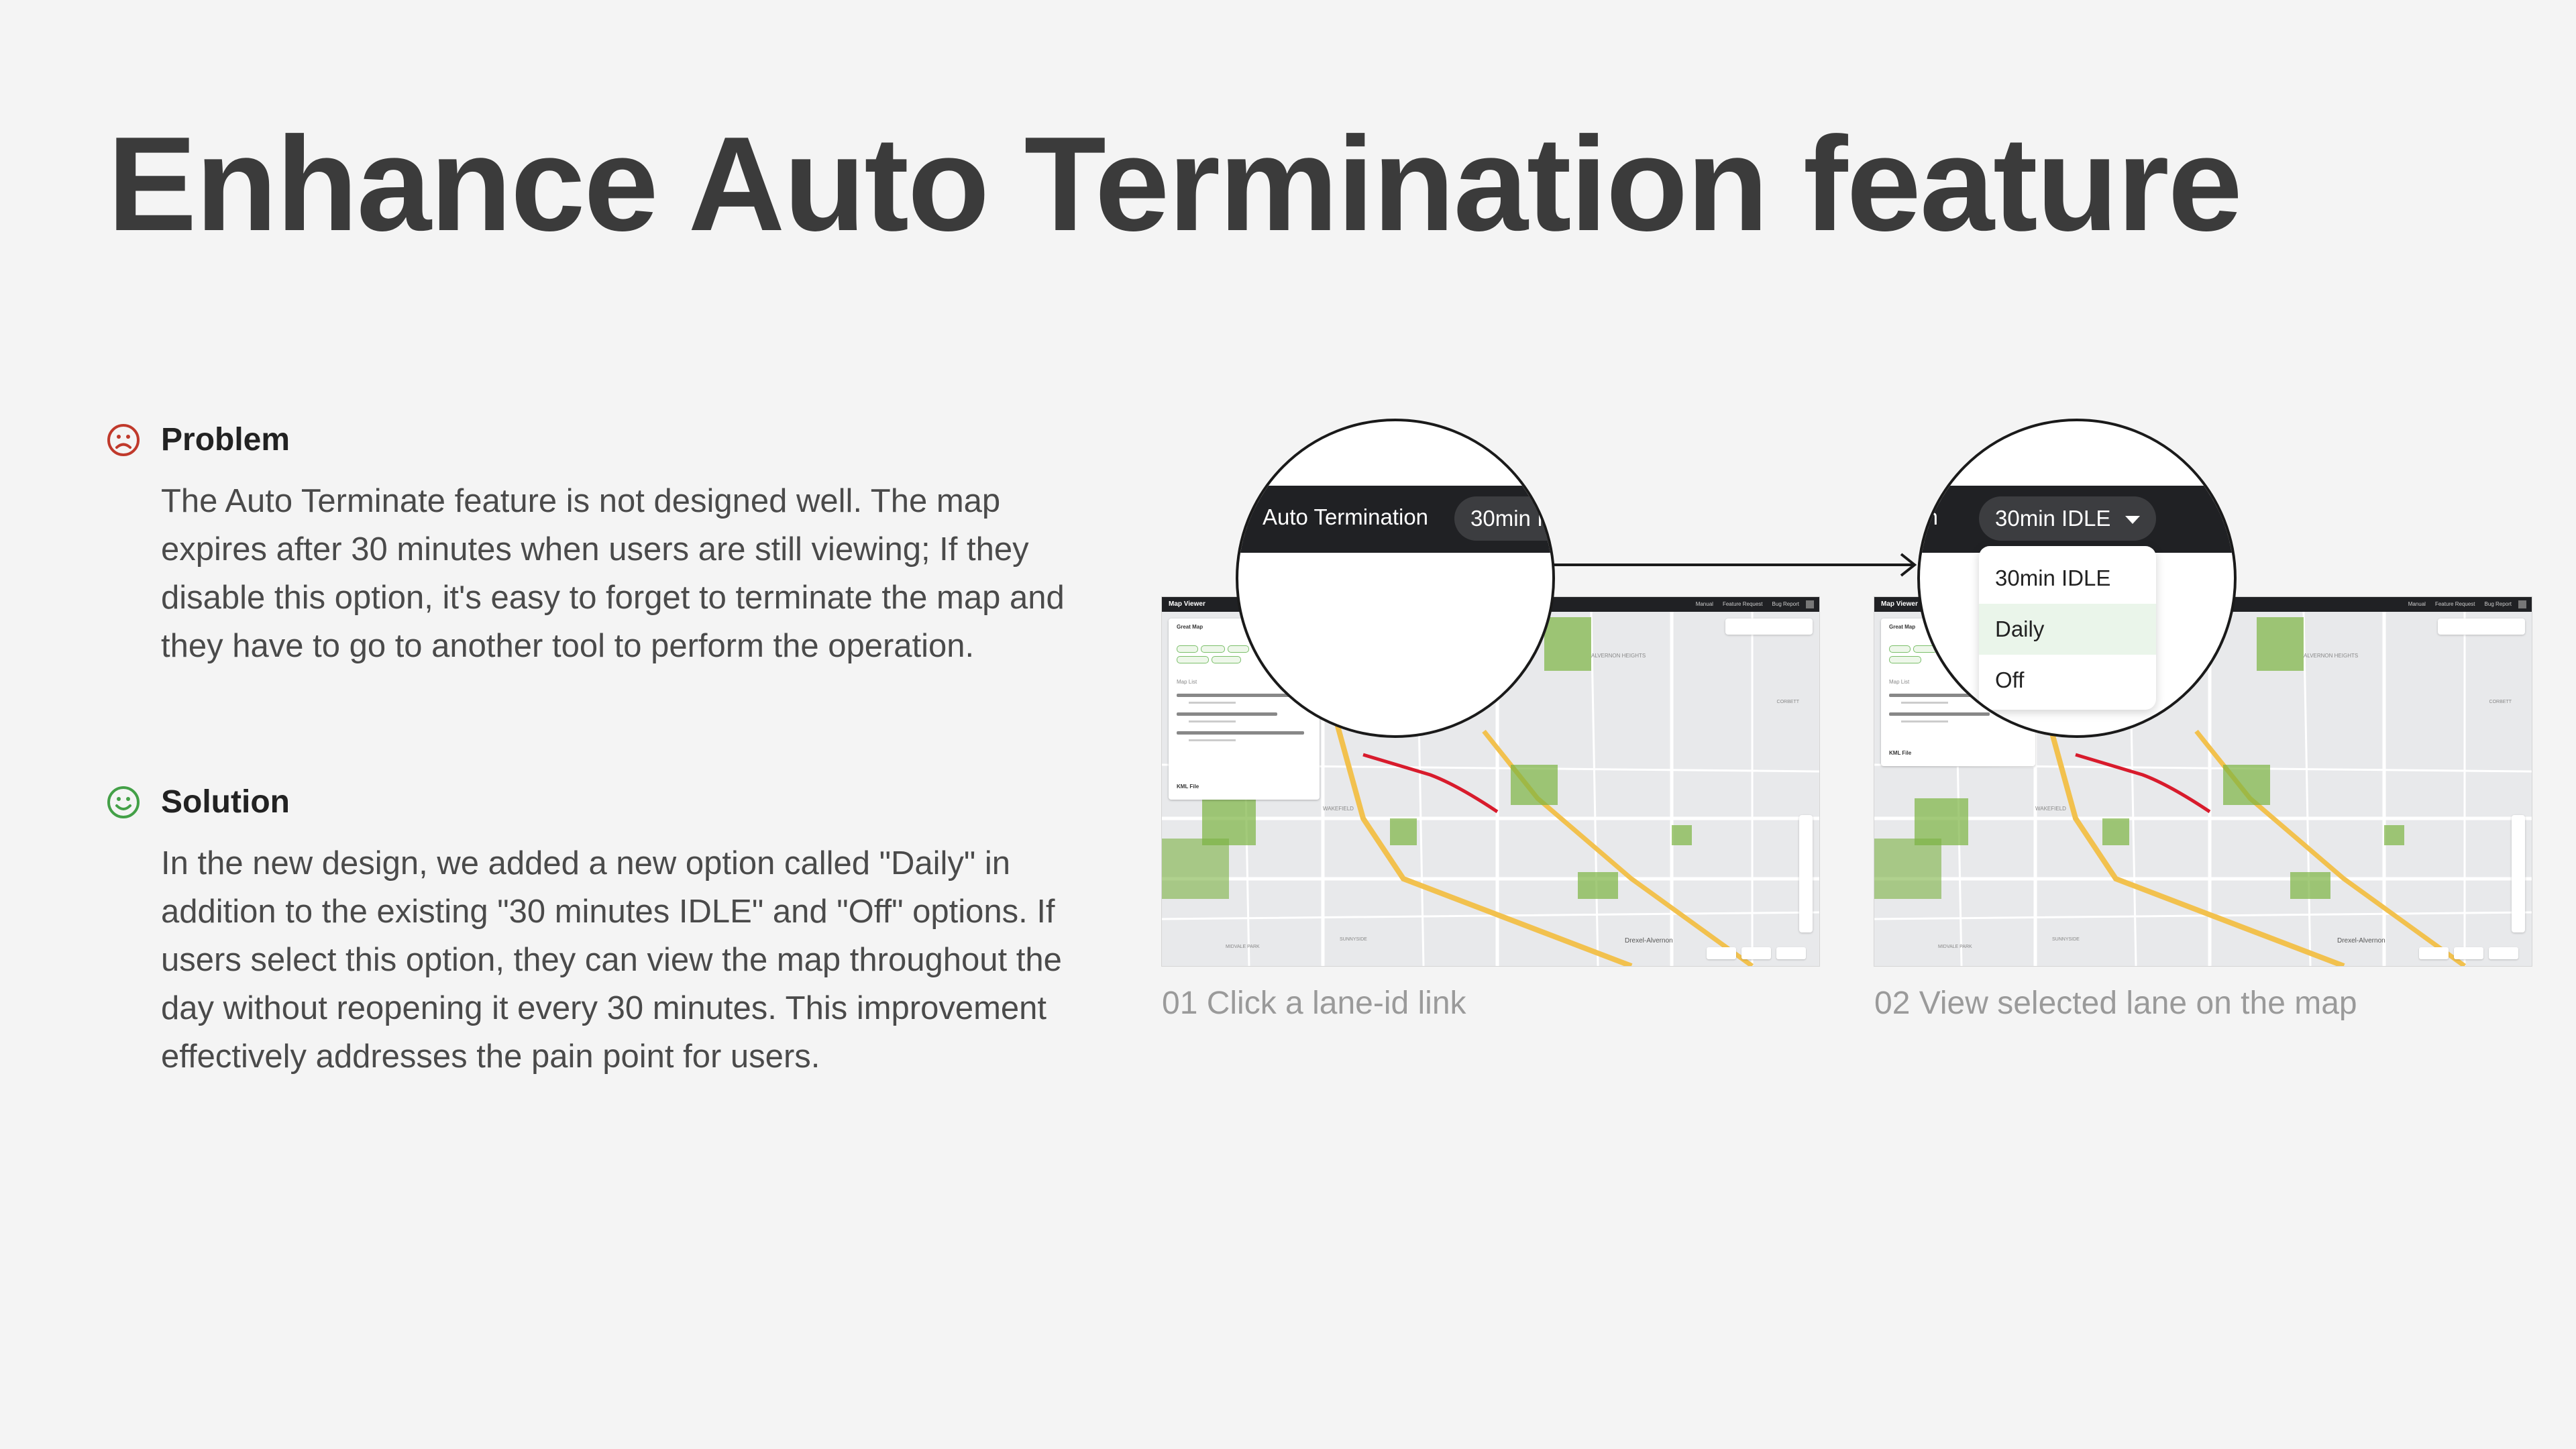 Image resolution: width=2576 pixels, height=1449 pixels. Describe the element at coordinates (2067, 578) in the screenshot. I see `option-30min-idle: 30min IDLE` at that location.